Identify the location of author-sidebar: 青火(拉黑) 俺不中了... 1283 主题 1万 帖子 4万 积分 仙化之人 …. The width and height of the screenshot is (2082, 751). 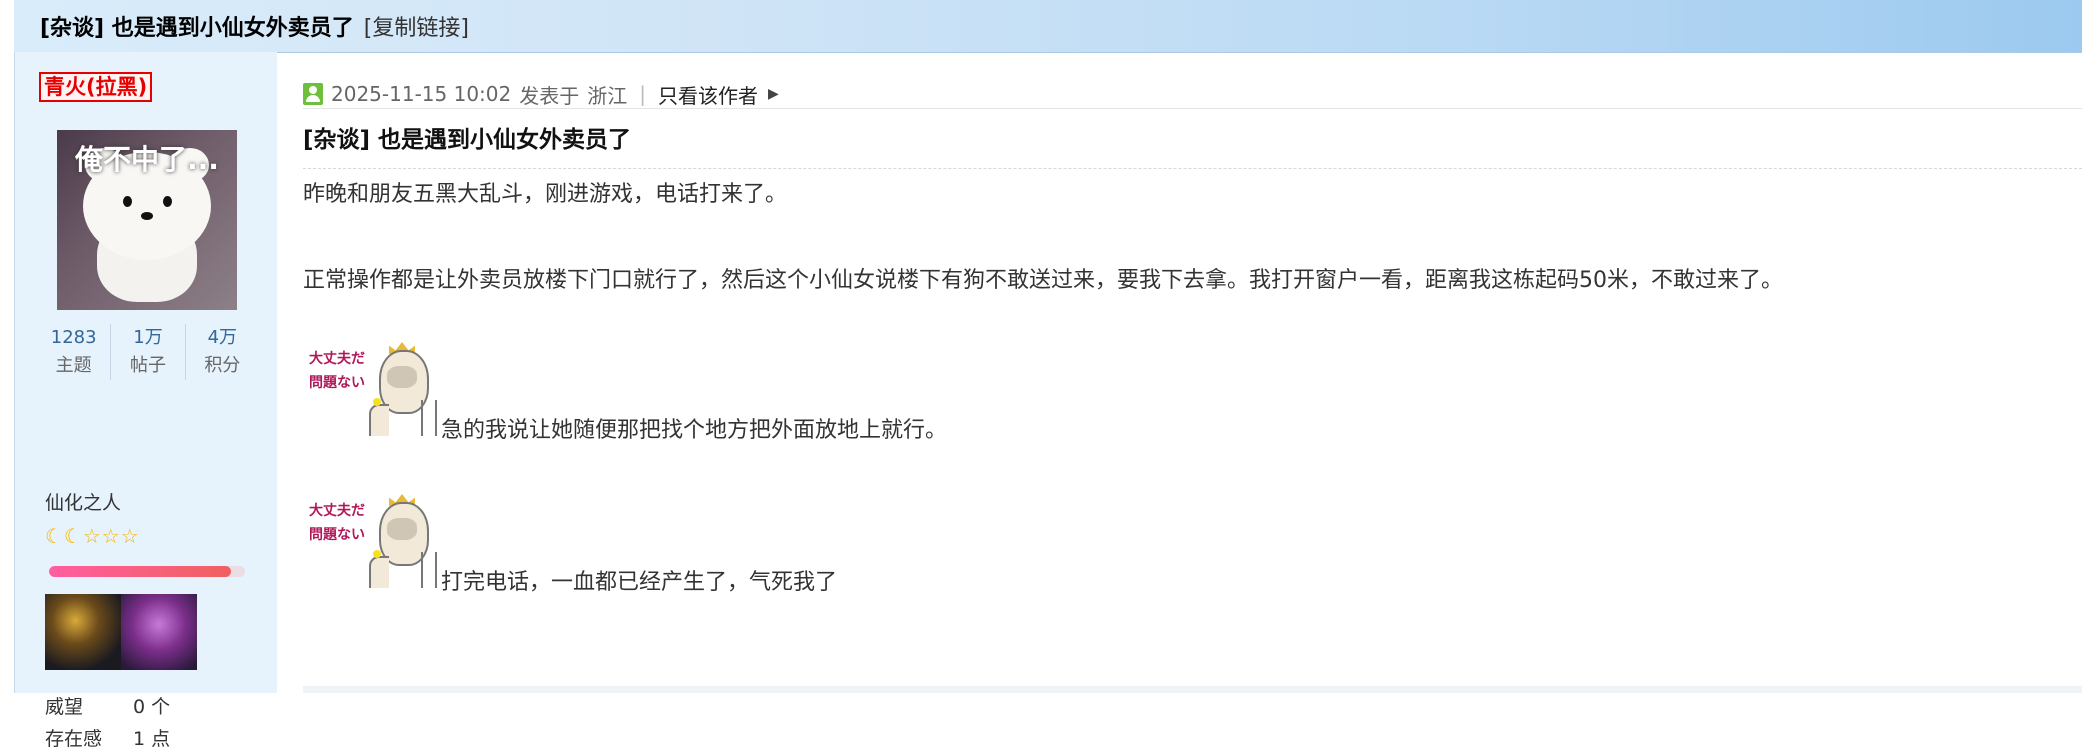
(146, 401).